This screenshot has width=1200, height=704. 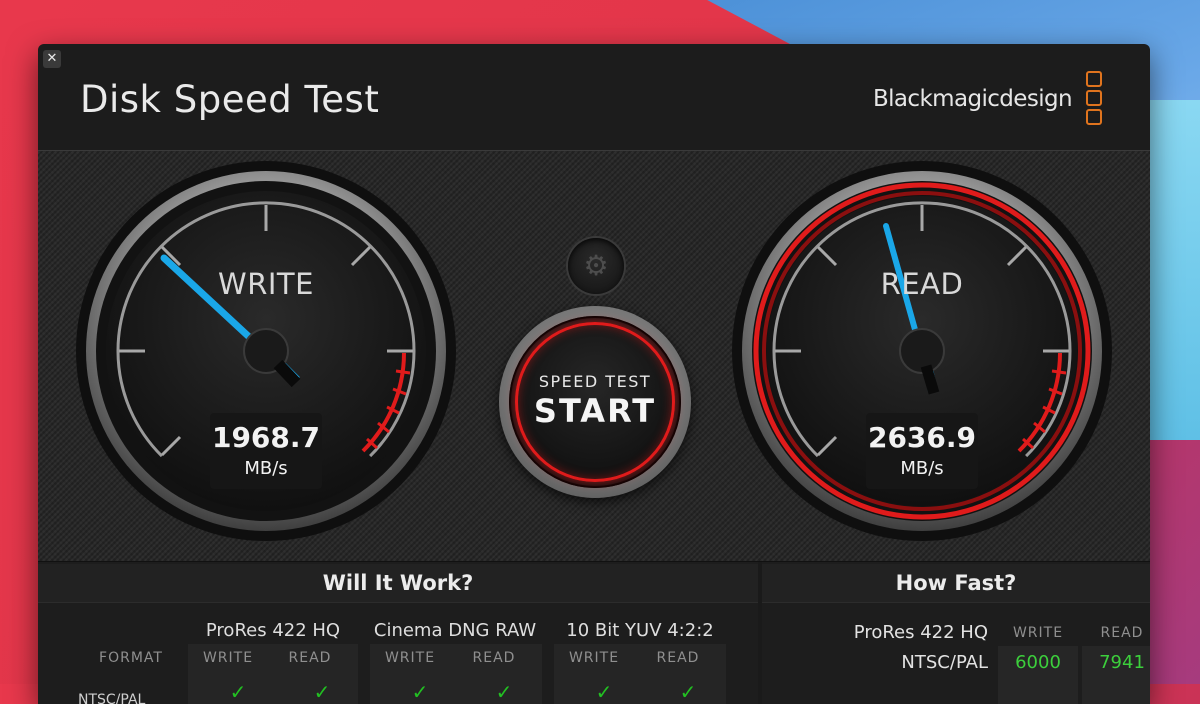 I want to click on write-gauge-label: WRITE, so click(x=266, y=284).